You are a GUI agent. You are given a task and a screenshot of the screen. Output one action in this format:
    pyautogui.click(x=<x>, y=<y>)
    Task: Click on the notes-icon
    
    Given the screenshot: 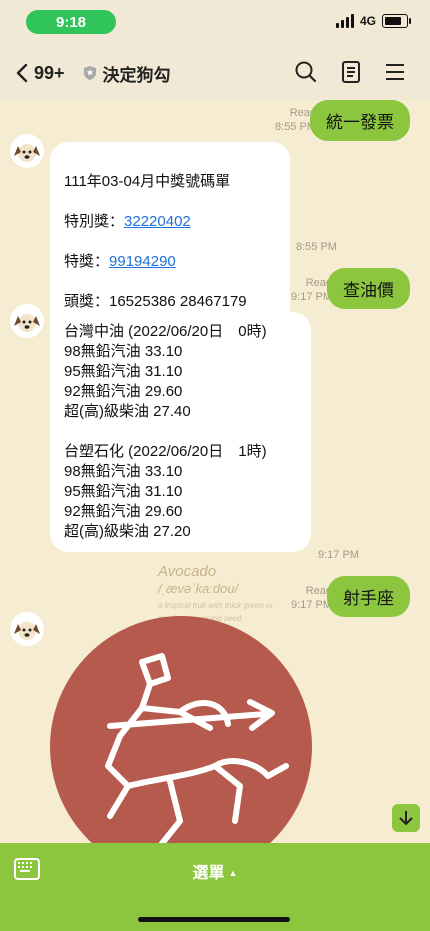 What is the action you would take?
    pyautogui.click(x=351, y=72)
    